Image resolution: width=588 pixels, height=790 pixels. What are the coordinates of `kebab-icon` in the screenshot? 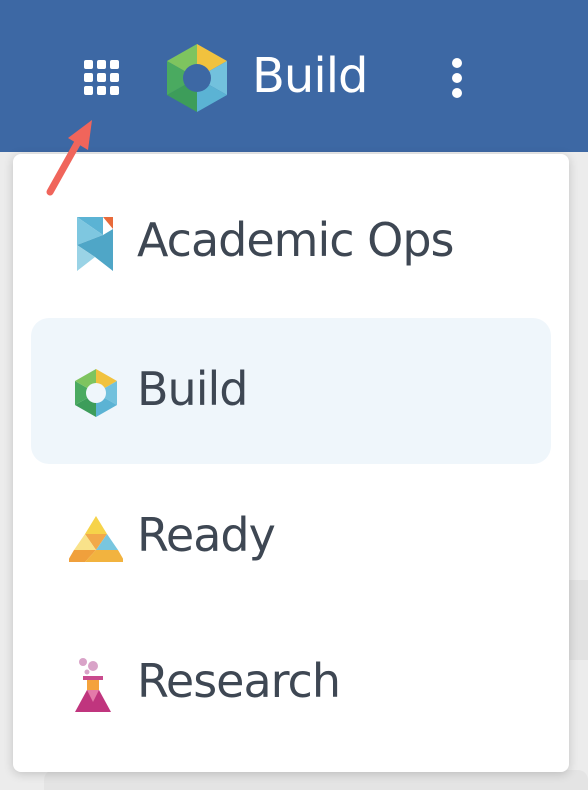 It's located at (457, 78).